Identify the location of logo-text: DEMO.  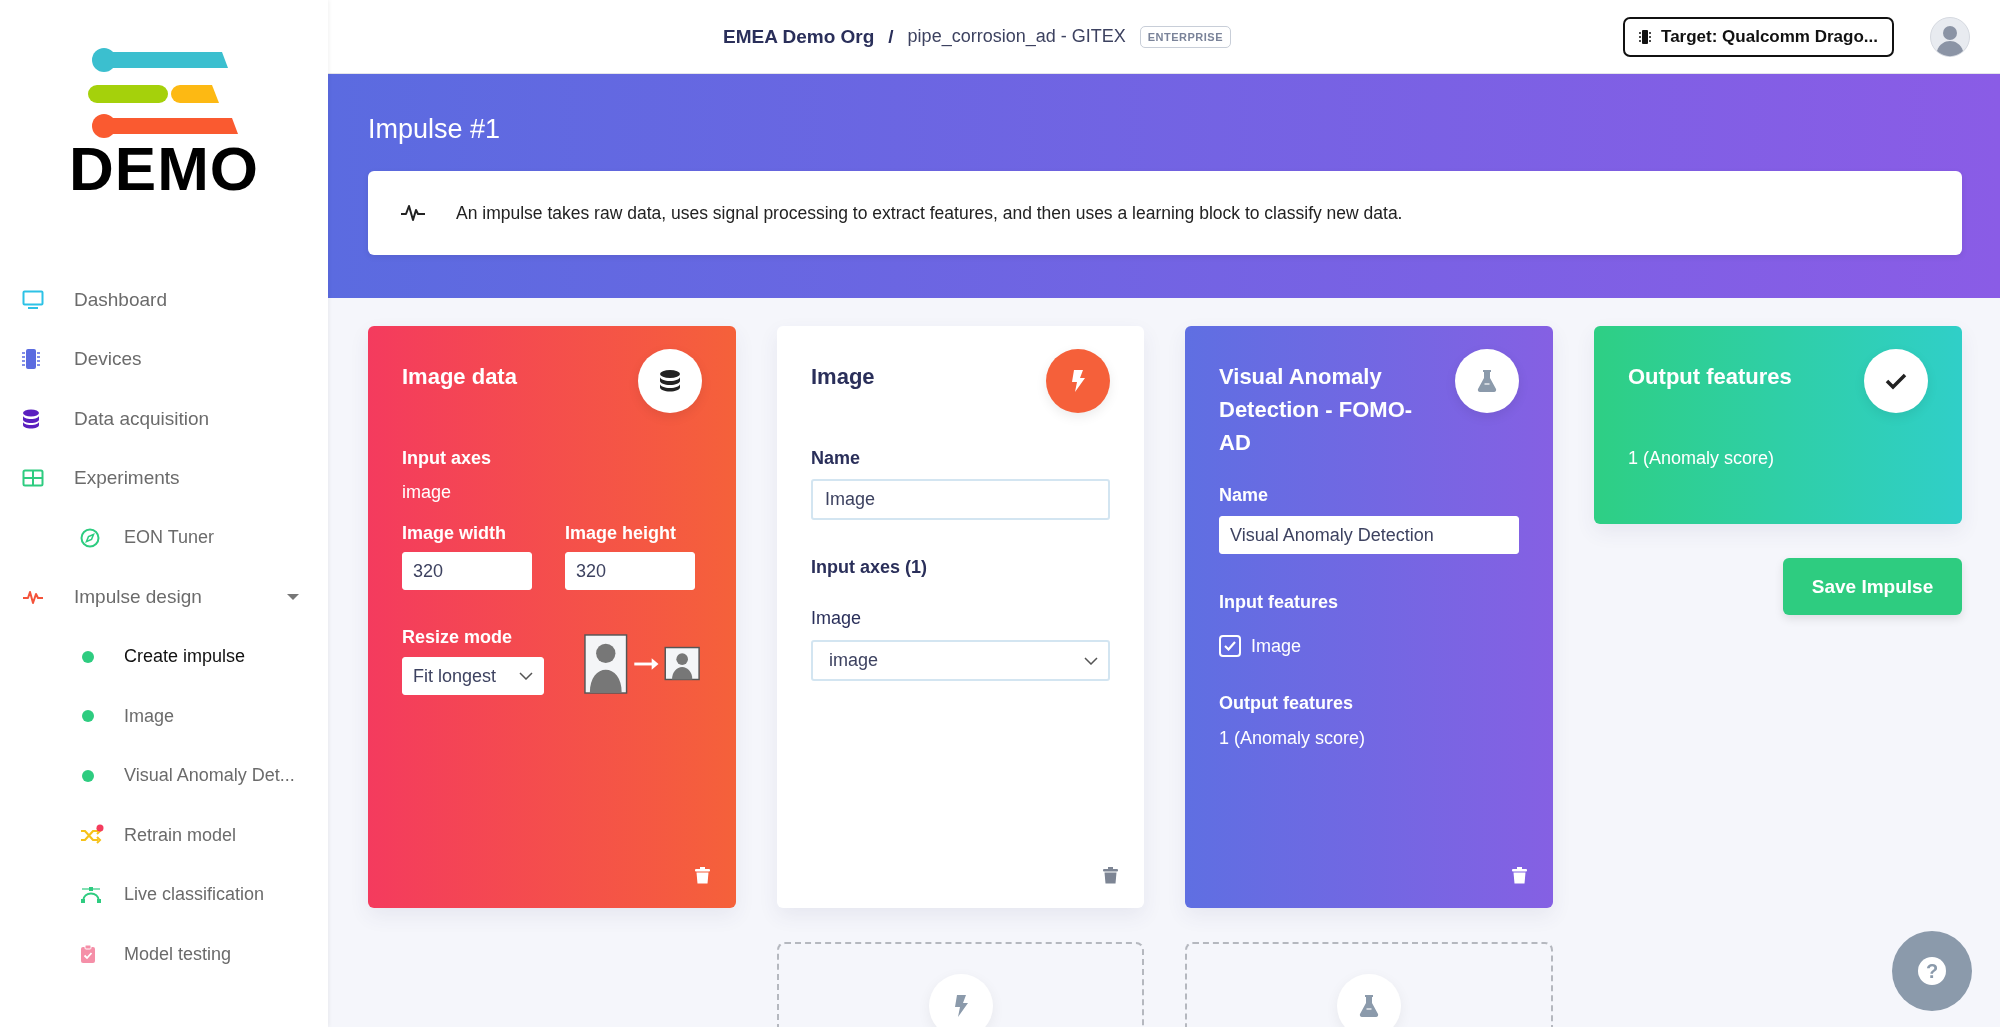
(164, 169).